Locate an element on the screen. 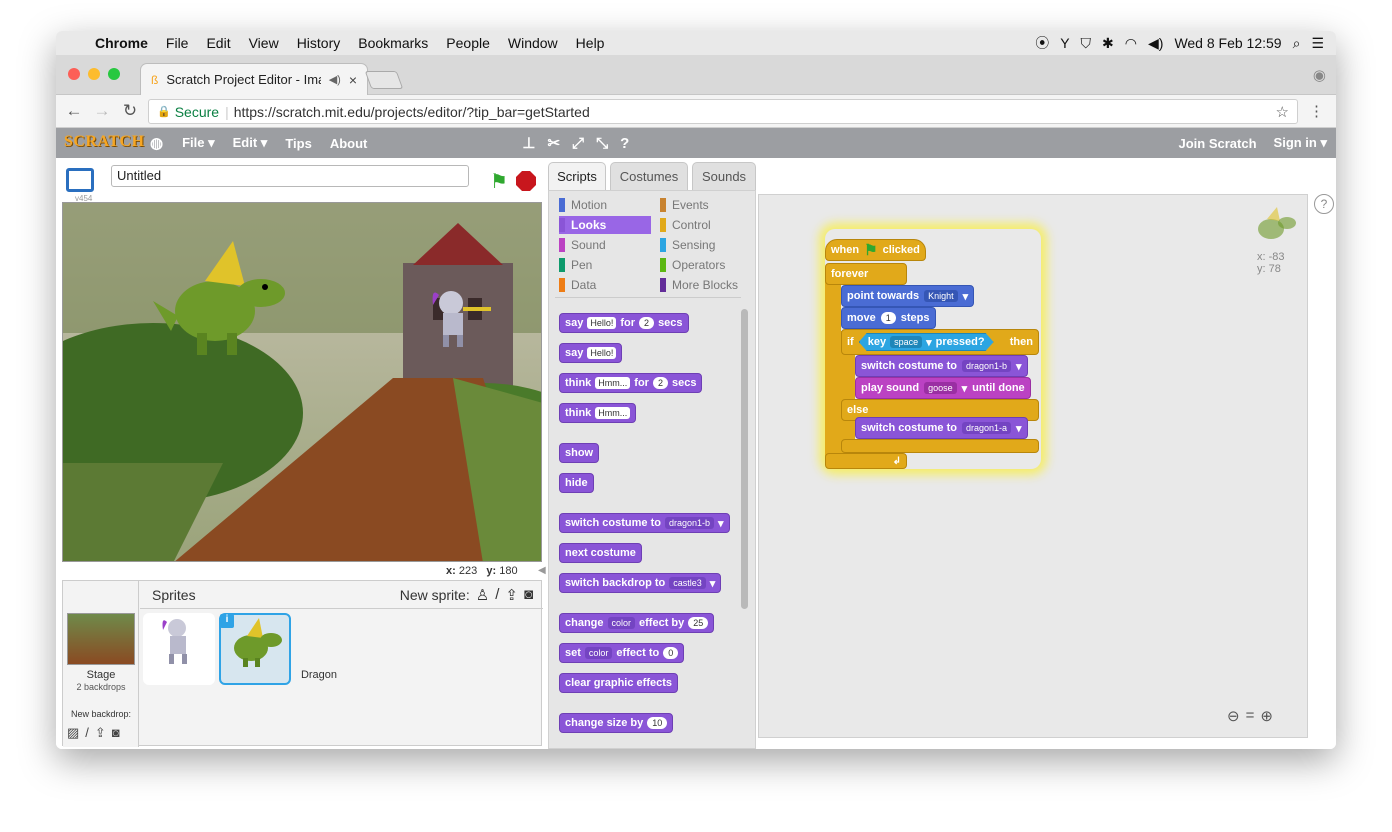 This screenshot has height=832, width=1392. menu-window: Window is located at coordinates (533, 43).